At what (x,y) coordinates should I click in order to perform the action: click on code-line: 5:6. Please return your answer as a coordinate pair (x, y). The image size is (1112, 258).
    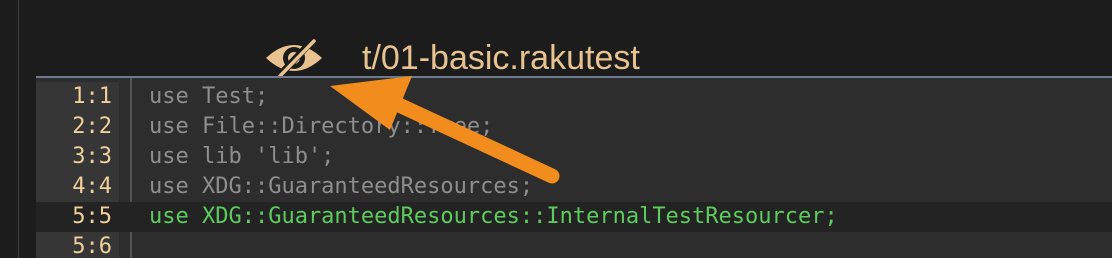
    Looking at the image, I should click on (574, 245).